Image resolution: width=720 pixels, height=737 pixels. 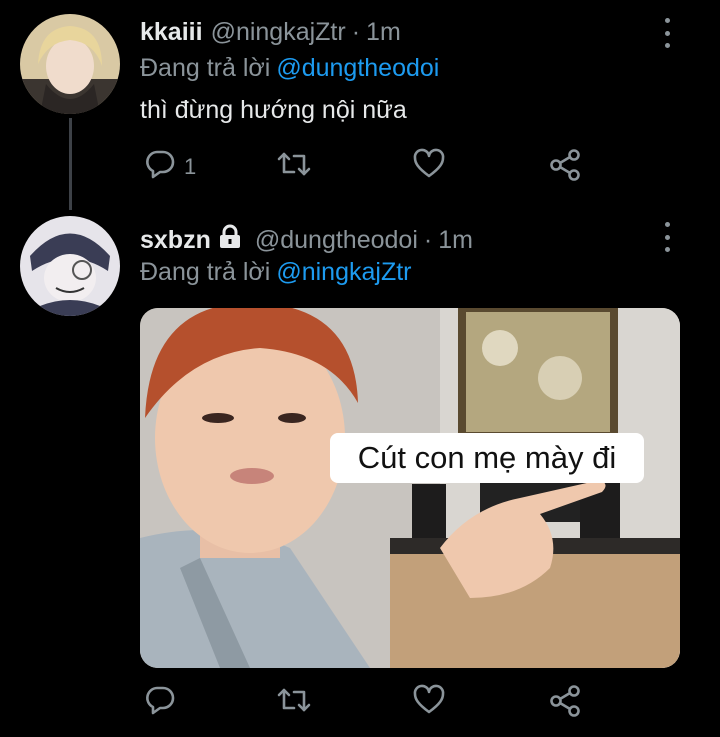 What do you see at coordinates (370, 701) in the screenshot?
I see `tweet-actions` at bounding box center [370, 701].